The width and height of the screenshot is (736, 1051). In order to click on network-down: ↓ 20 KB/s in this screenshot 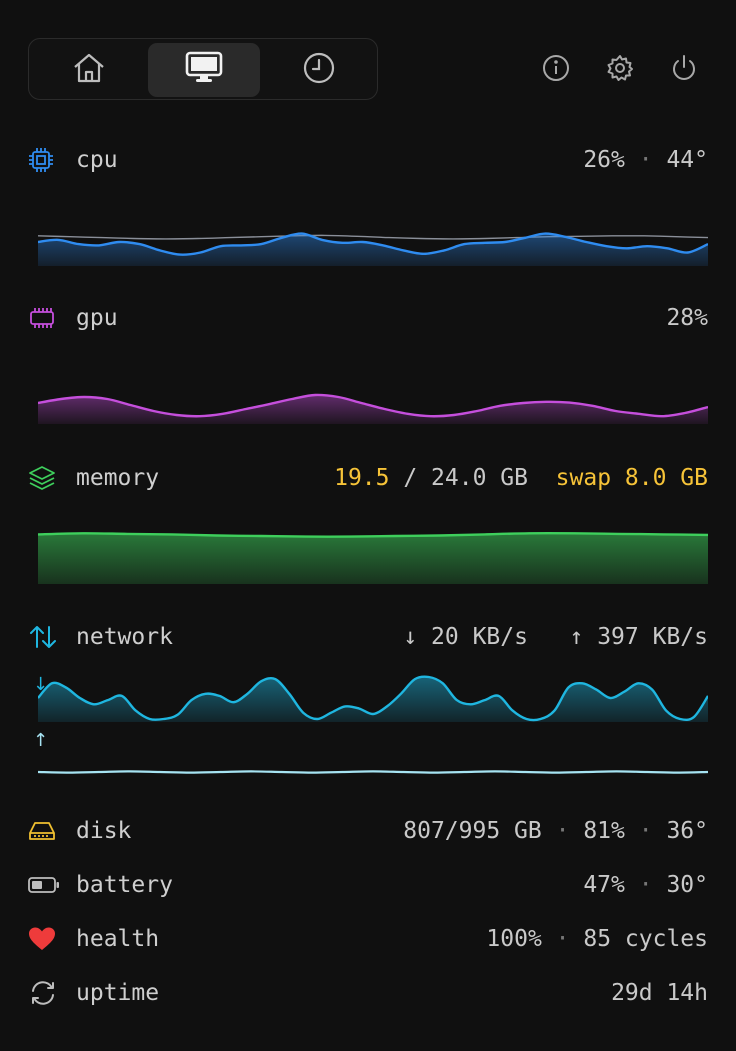, I will do `click(465, 637)`.